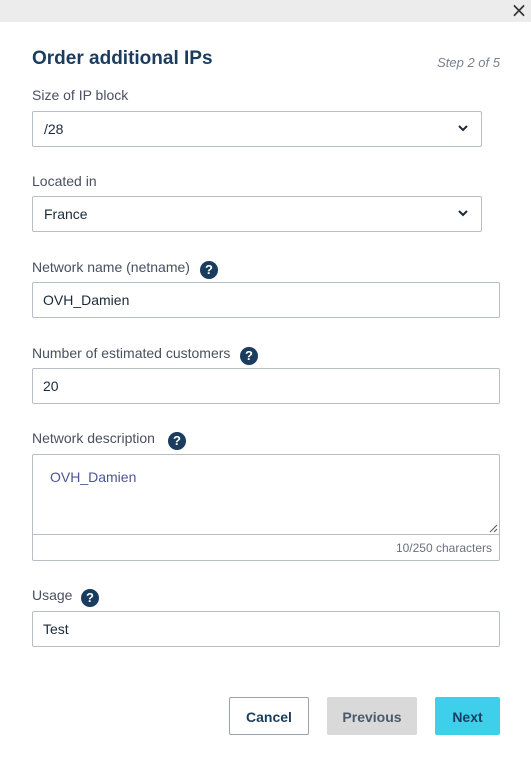 Image resolution: width=531 pixels, height=757 pixels. I want to click on netname-value: OVH_Damien, so click(86, 300).